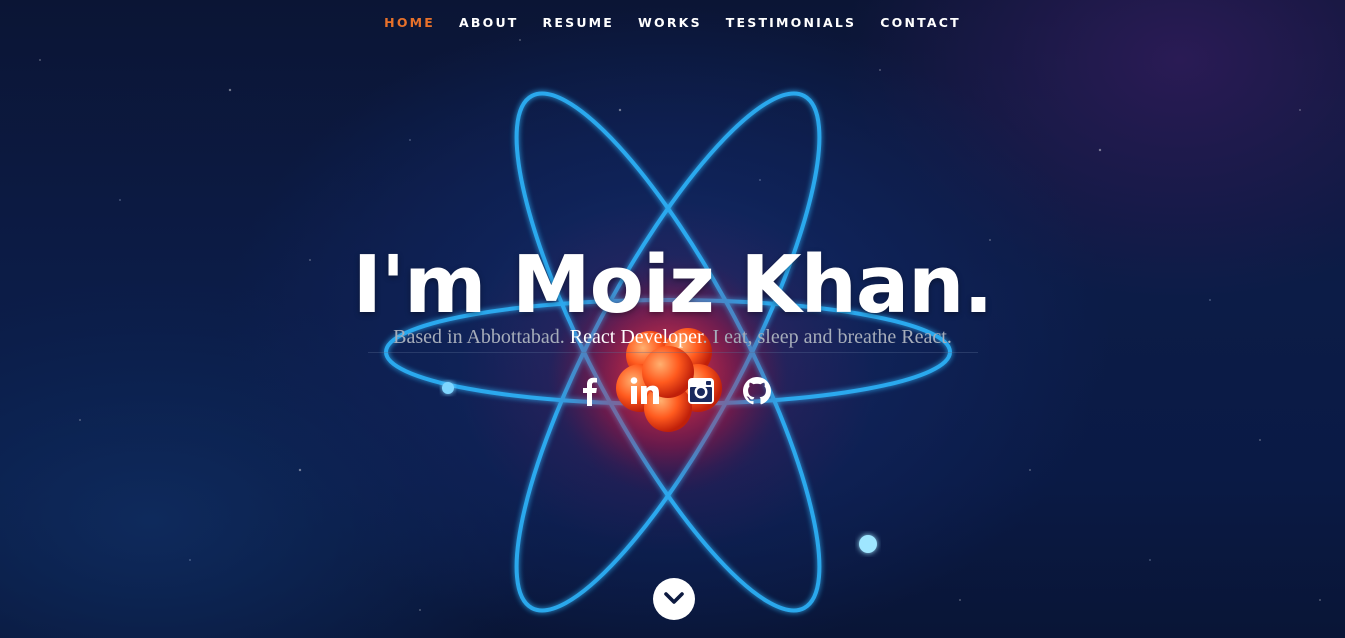 The width and height of the screenshot is (1345, 638). What do you see at coordinates (920, 22) in the screenshot?
I see `nav-item-contact: CONTACT` at bounding box center [920, 22].